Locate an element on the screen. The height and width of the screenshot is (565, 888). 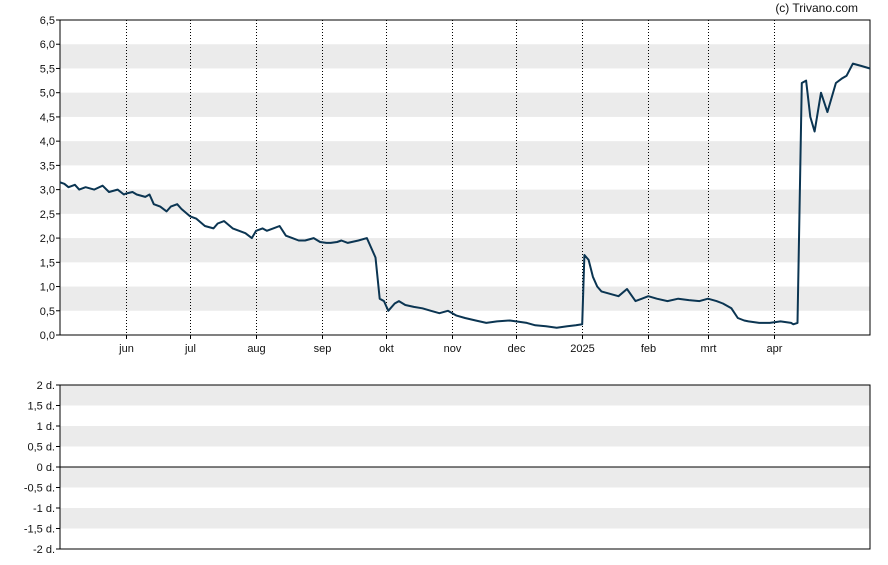
bottom-y-tick-label: 1 d. is located at coordinates (46, 427).